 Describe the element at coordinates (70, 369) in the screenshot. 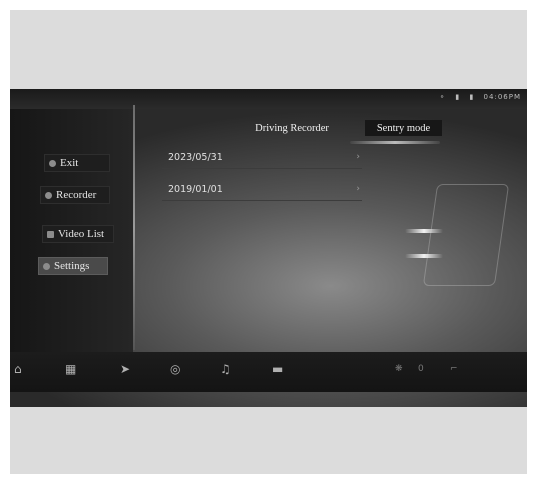

I see `apps-icon: ▦` at that location.